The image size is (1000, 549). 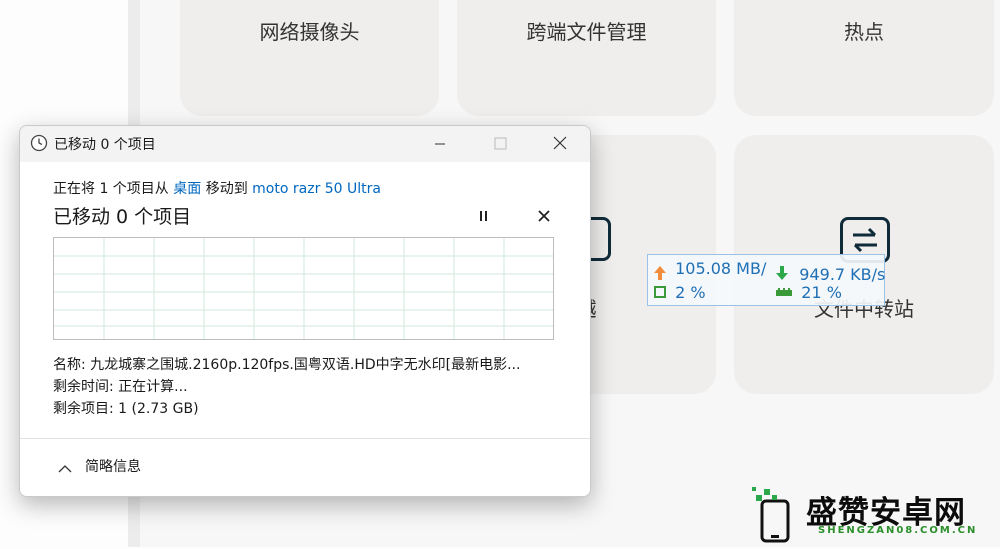 What do you see at coordinates (39, 143) in the screenshot?
I see `clock-icon` at bounding box center [39, 143].